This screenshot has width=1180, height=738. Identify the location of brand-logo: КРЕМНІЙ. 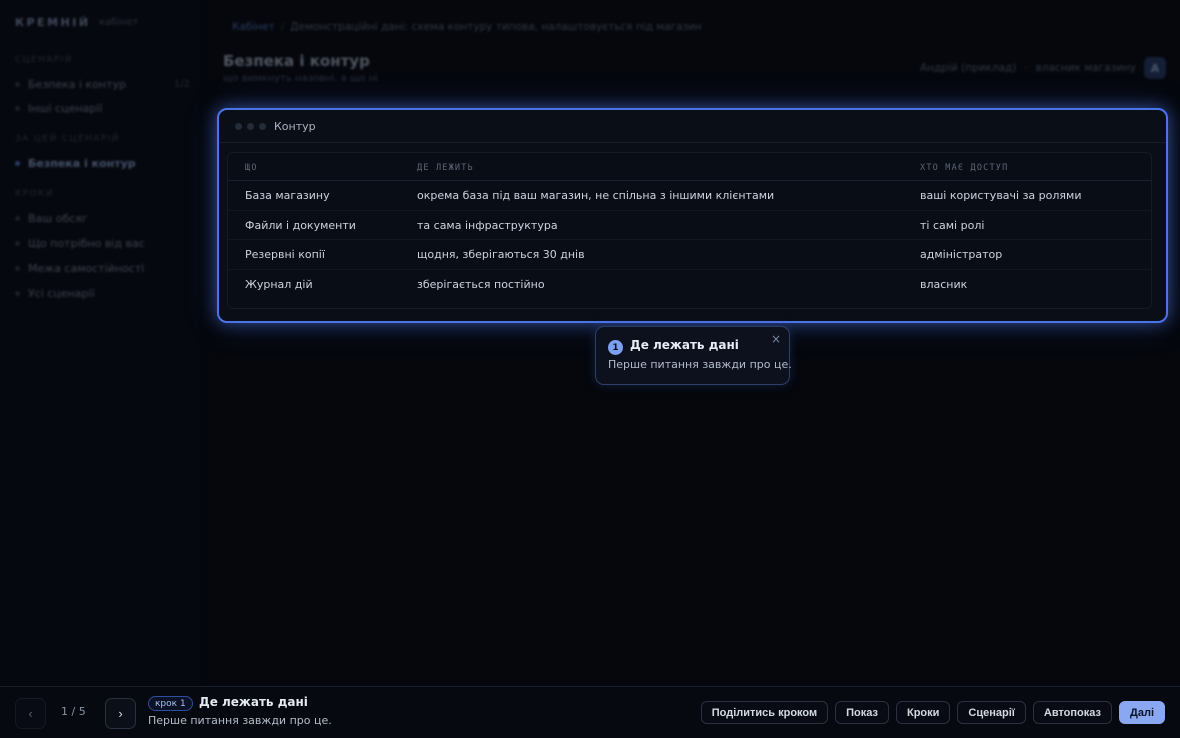
(53, 22).